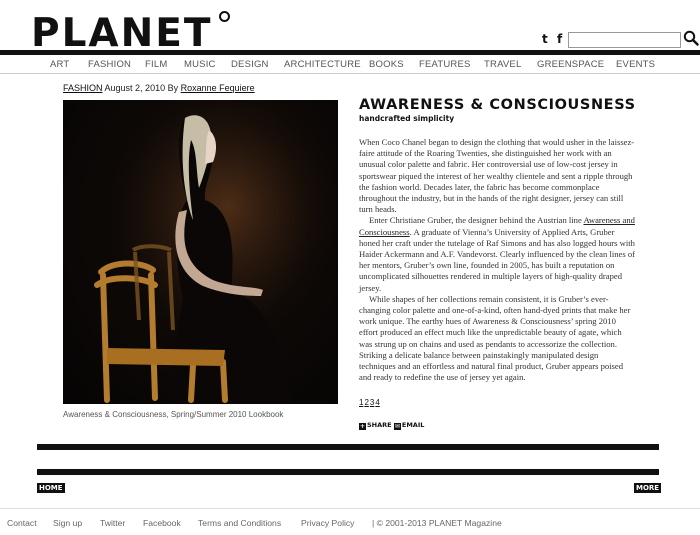 Image resolution: width=700 pixels, height=535 pixels. I want to click on nav-item-music: MUSIC, so click(200, 64).